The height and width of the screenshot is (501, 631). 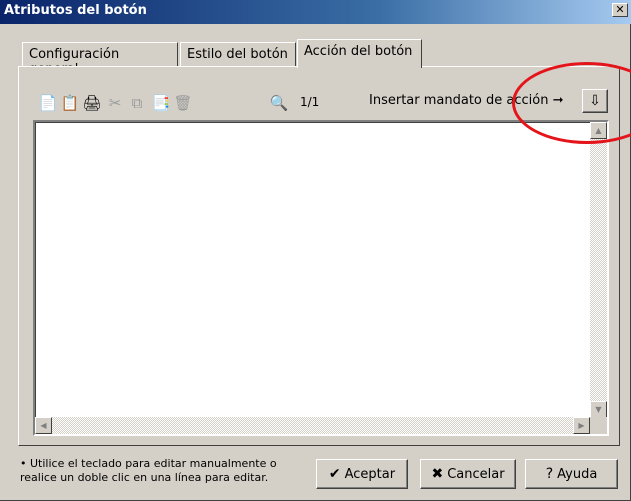 What do you see at coordinates (48, 103) in the screenshot?
I see `new-line-icon: 📄` at bounding box center [48, 103].